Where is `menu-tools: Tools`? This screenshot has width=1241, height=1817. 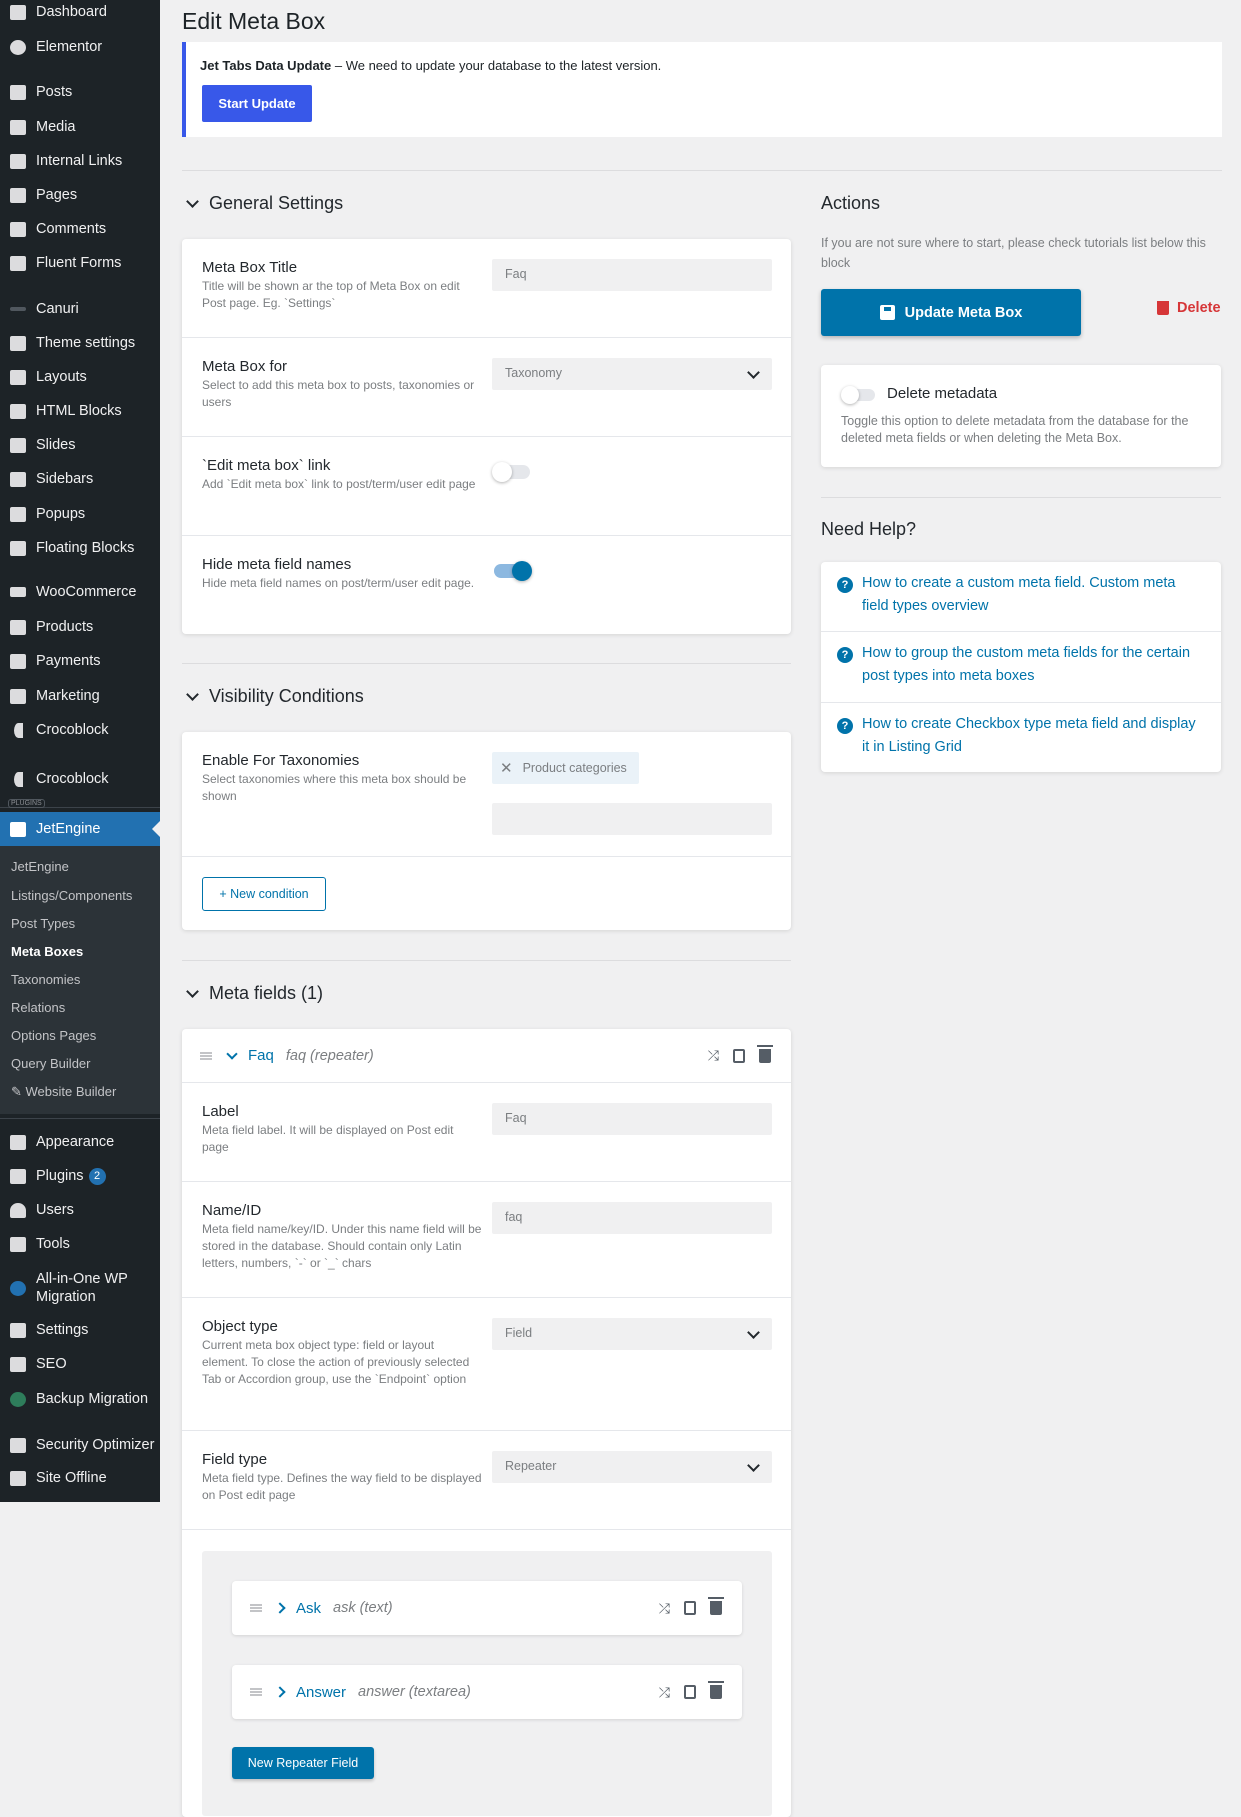 menu-tools: Tools is located at coordinates (80, 1244).